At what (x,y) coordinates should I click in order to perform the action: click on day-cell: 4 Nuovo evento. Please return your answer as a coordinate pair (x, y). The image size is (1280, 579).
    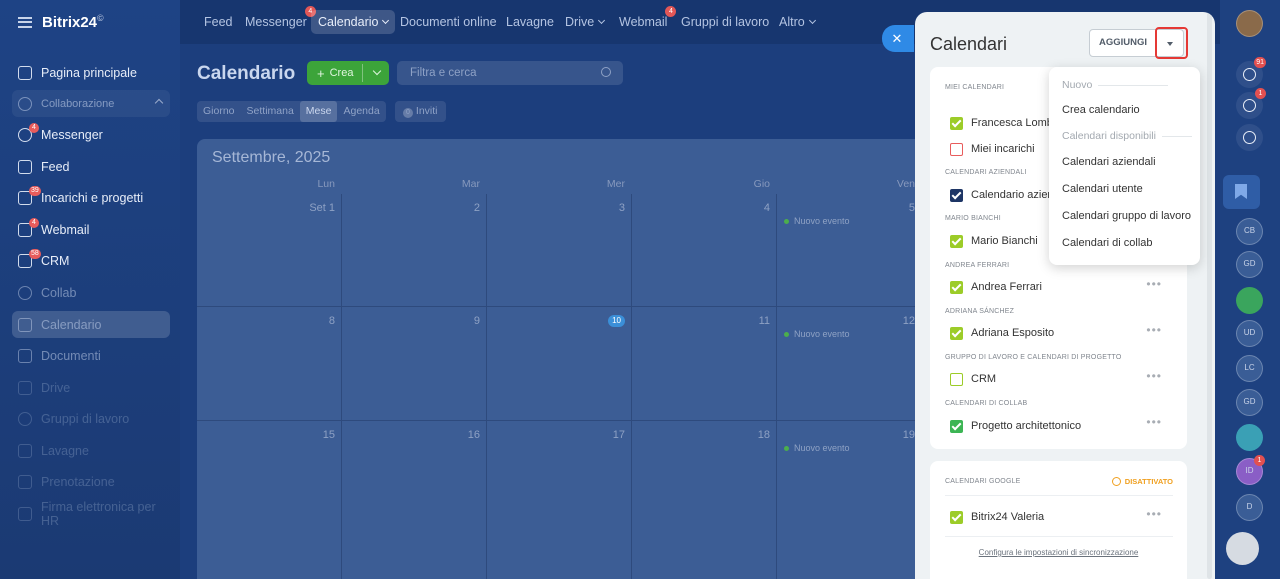
    Looking at the image, I should click on (741, 250).